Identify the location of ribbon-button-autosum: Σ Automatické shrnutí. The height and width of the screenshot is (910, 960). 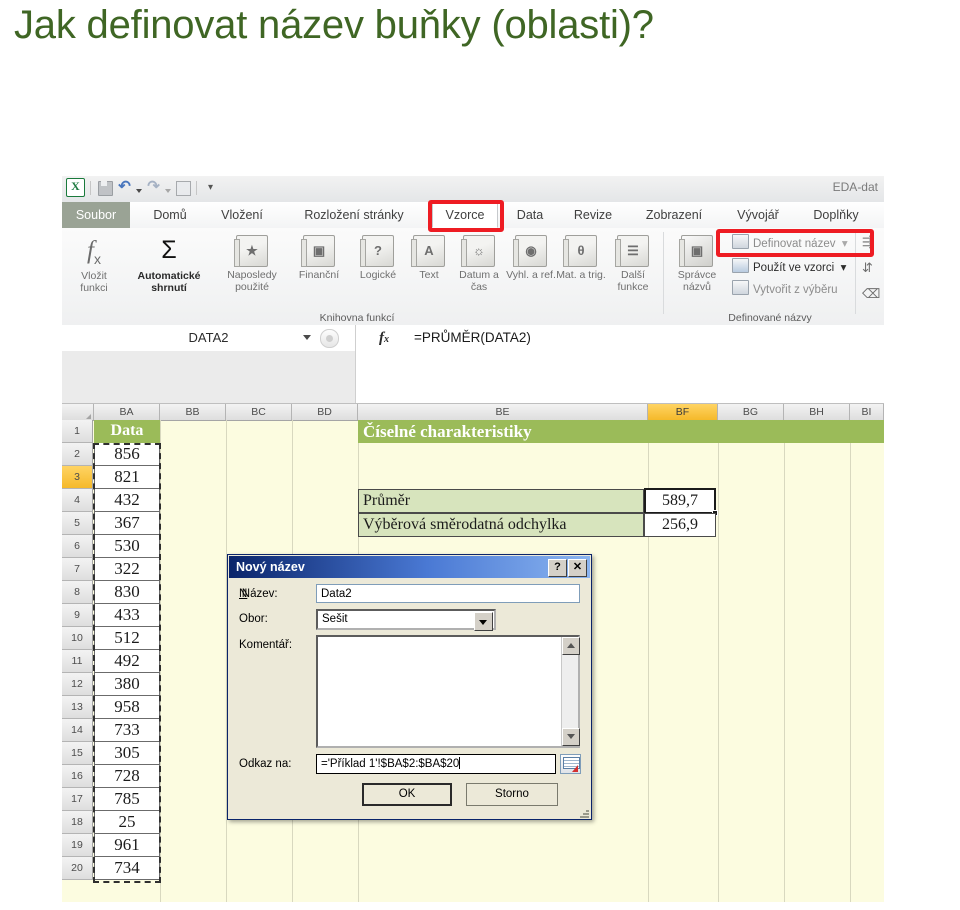
(169, 262).